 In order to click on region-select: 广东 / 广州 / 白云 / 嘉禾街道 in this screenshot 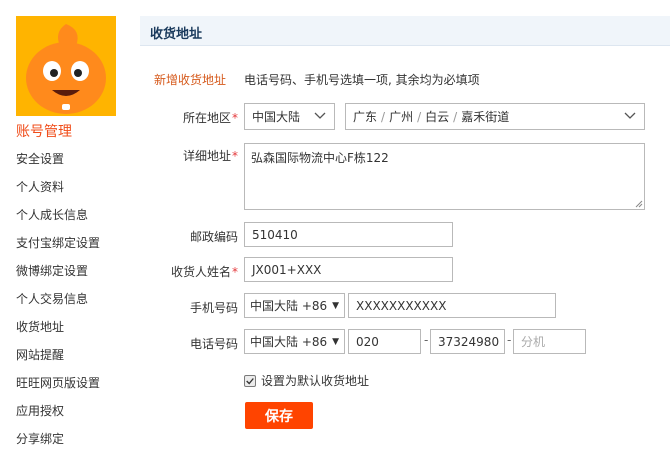, I will do `click(495, 116)`.